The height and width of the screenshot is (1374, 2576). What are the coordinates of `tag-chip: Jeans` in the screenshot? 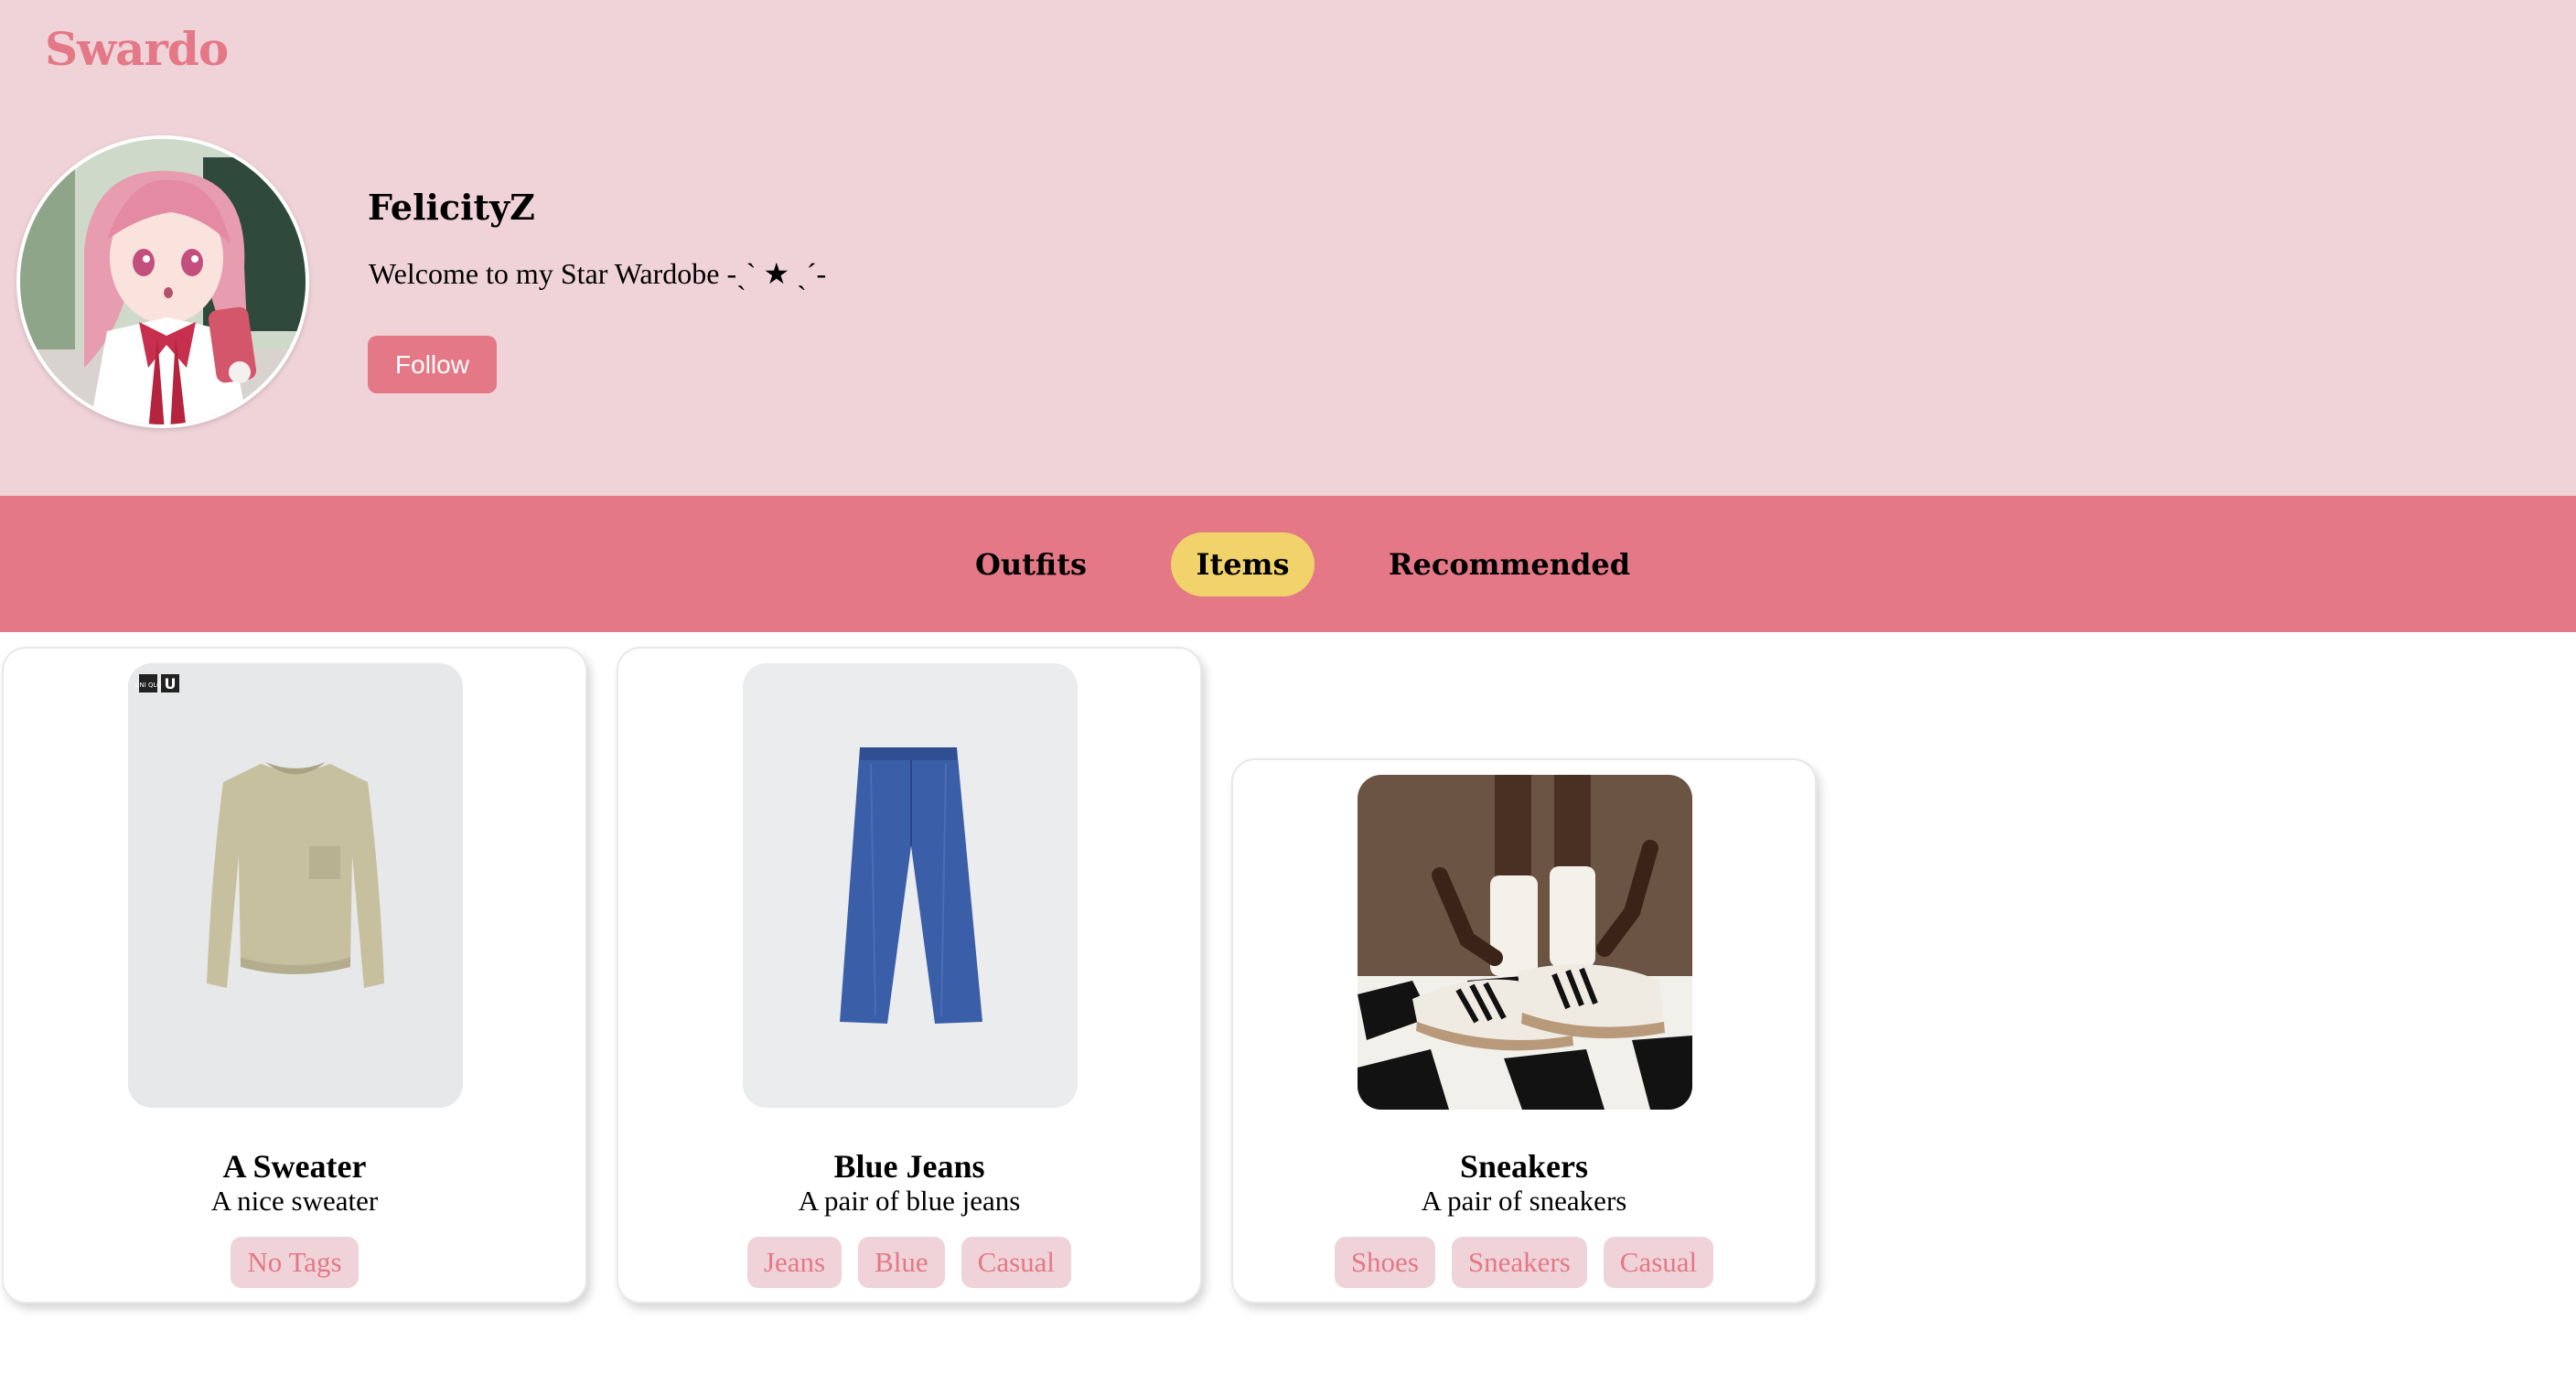 It's located at (795, 1262).